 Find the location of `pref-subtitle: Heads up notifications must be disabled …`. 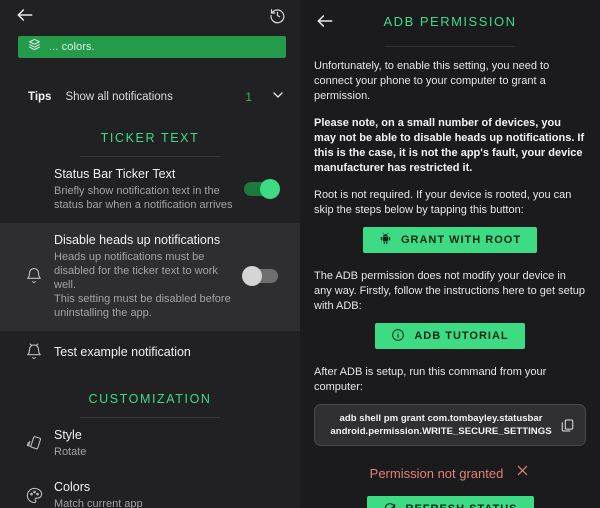

pref-subtitle: Heads up notifications must be disabled … is located at coordinates (142, 285).